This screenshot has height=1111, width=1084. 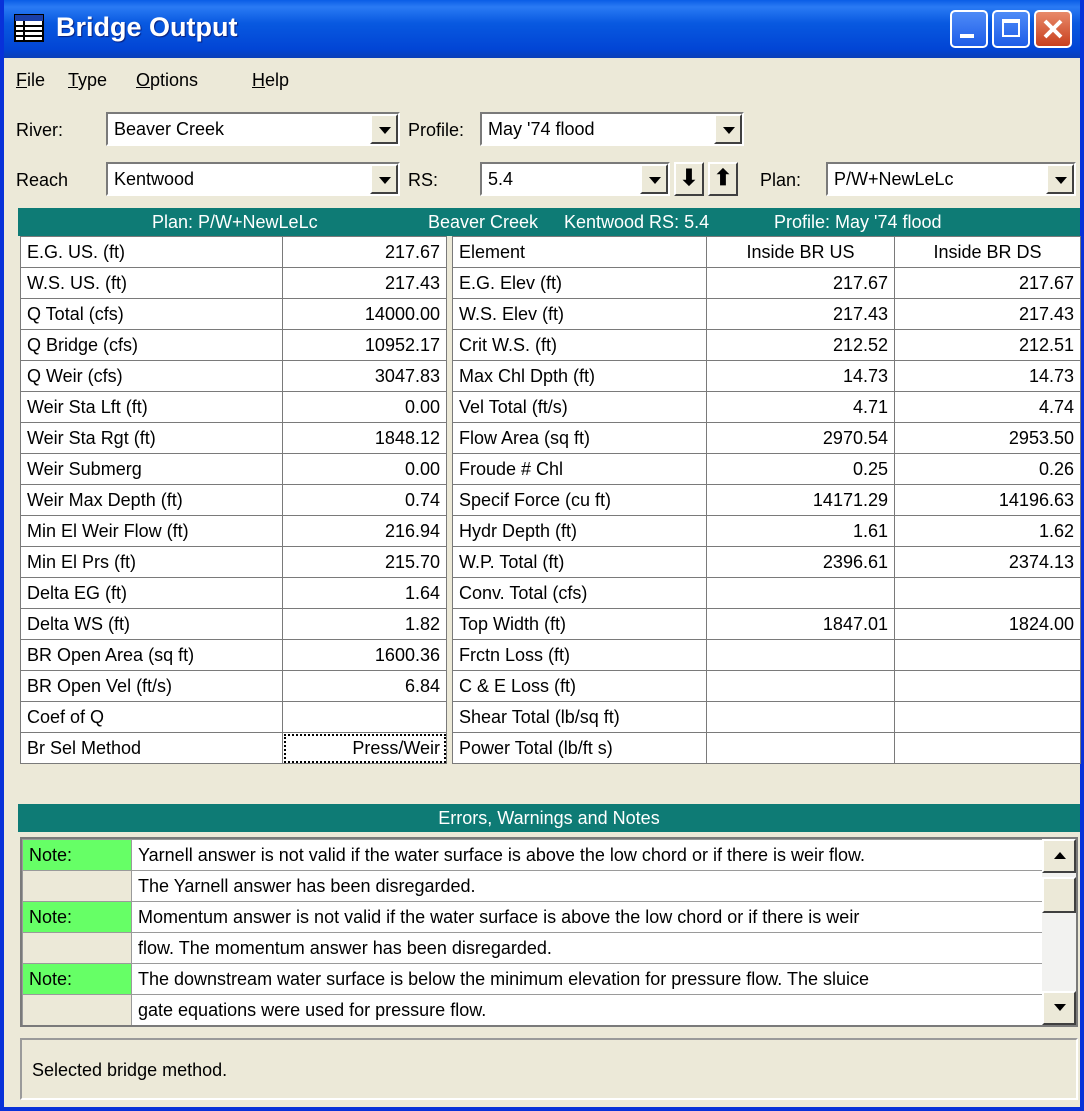 What do you see at coordinates (233, 655) in the screenshot?
I see `table-row: BR Open Area (sq ft) 1600.36` at bounding box center [233, 655].